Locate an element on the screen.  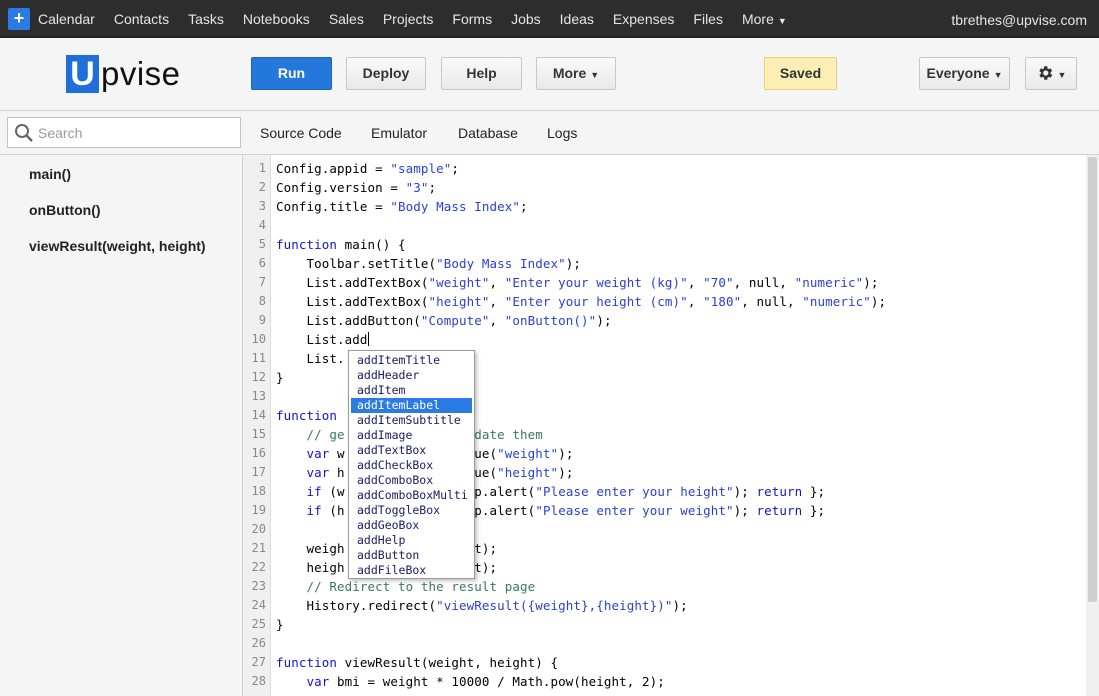
search-input is located at coordinates (136, 133).